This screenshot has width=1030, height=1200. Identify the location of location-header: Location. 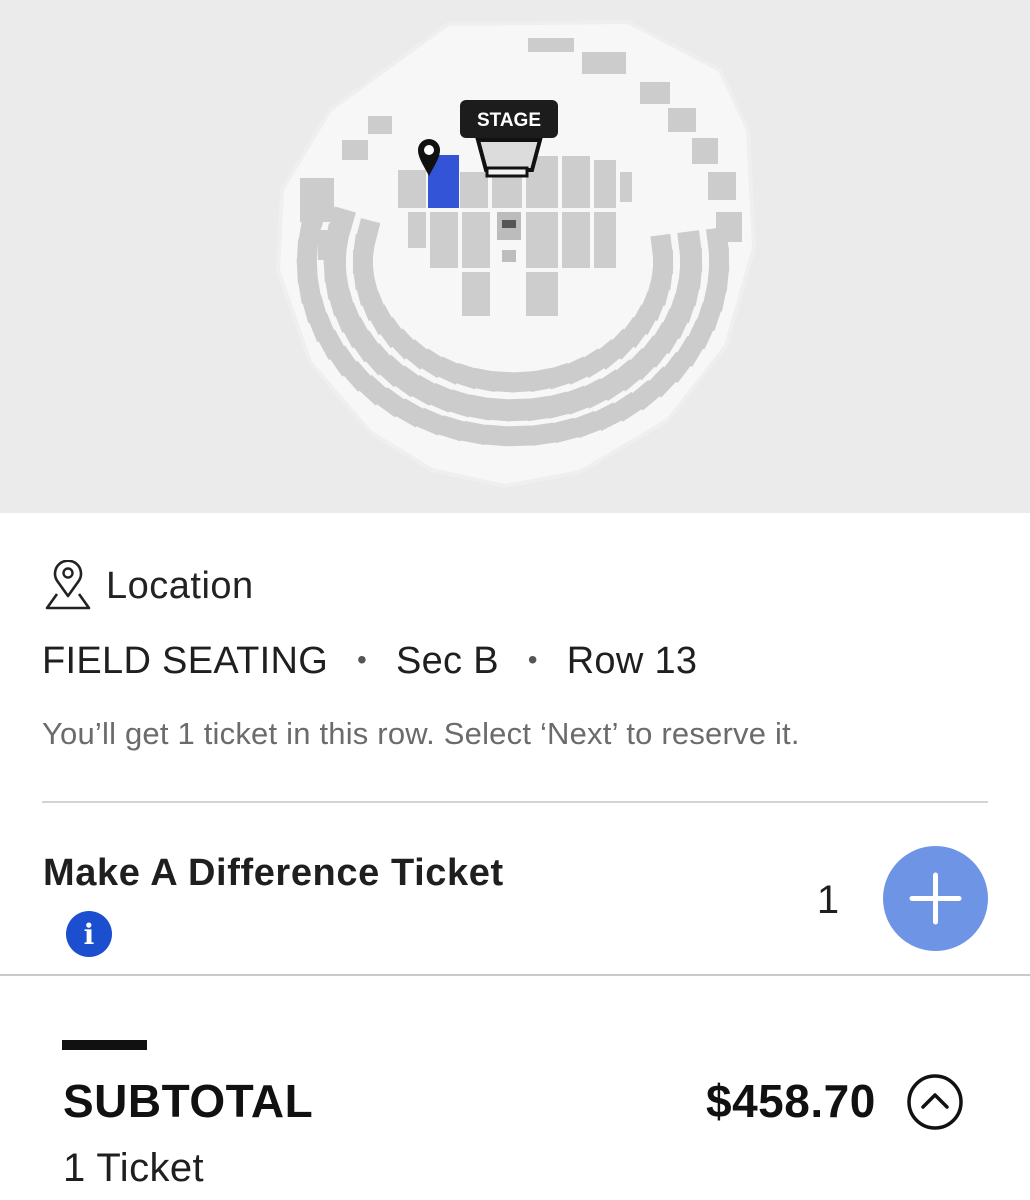
(149, 586).